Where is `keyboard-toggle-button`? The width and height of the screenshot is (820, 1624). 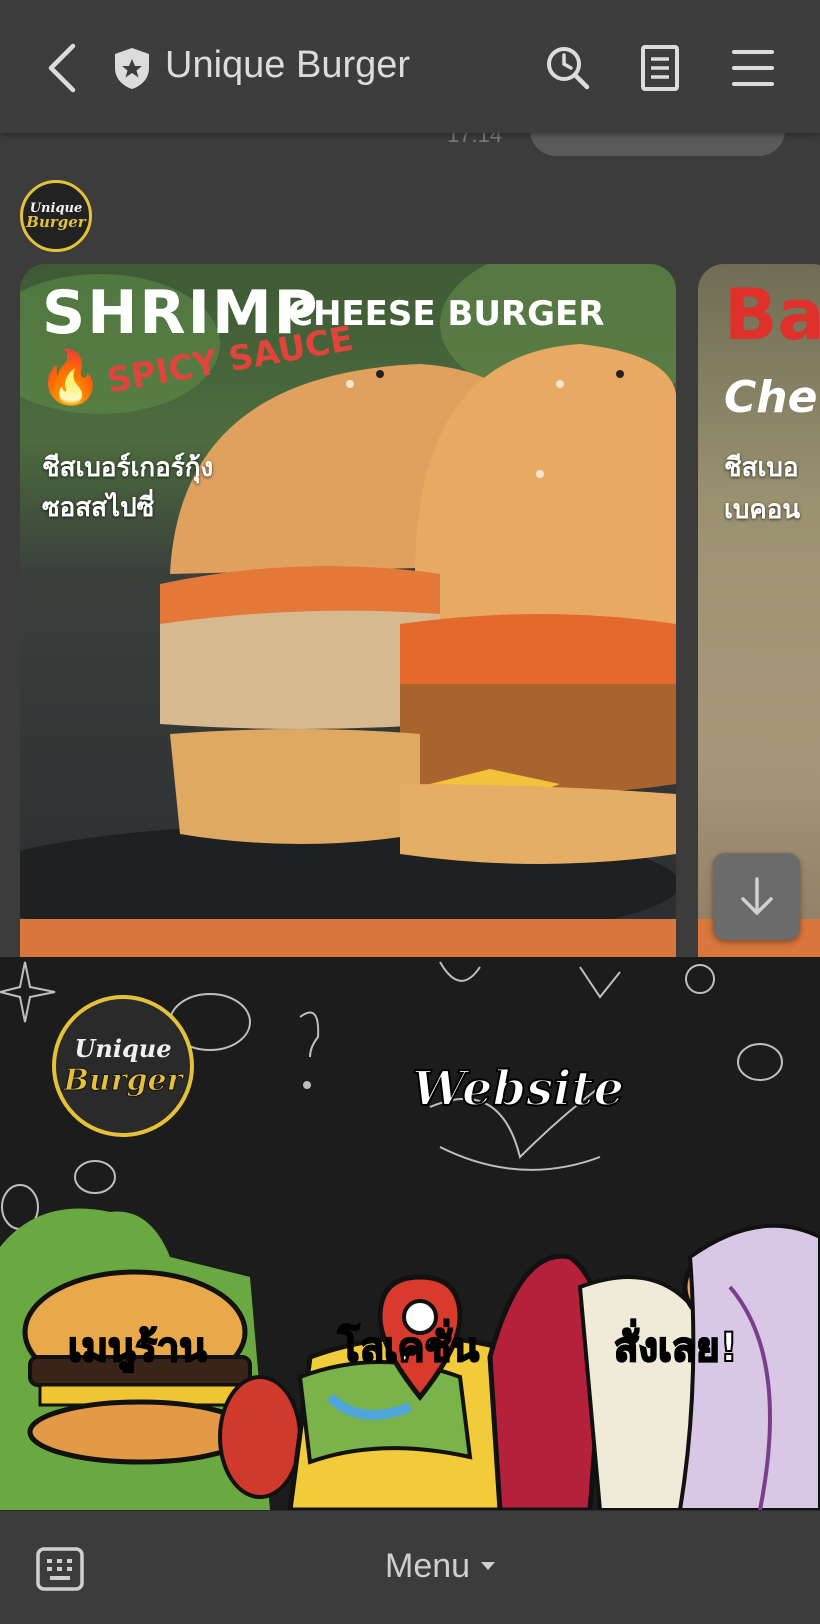
keyboard-toggle-button is located at coordinates (60, 1569).